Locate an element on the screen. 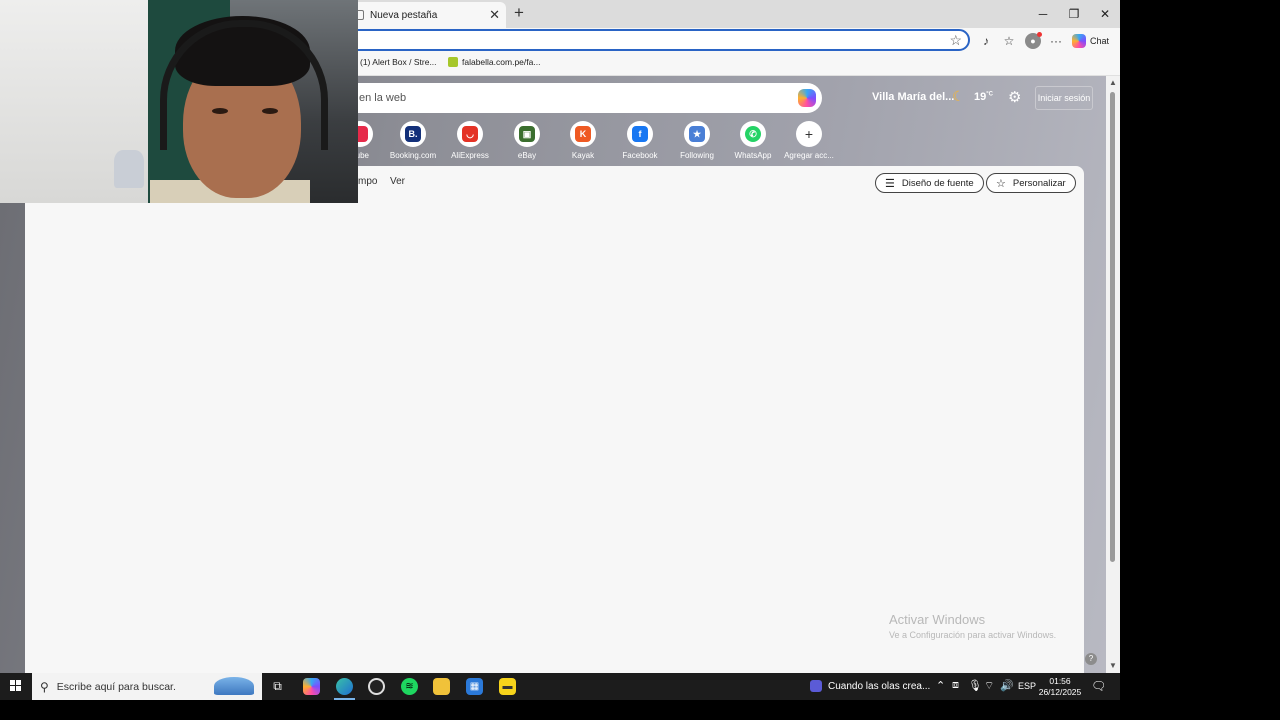  customize-button: ☆ Personalizar is located at coordinates (1031, 183).